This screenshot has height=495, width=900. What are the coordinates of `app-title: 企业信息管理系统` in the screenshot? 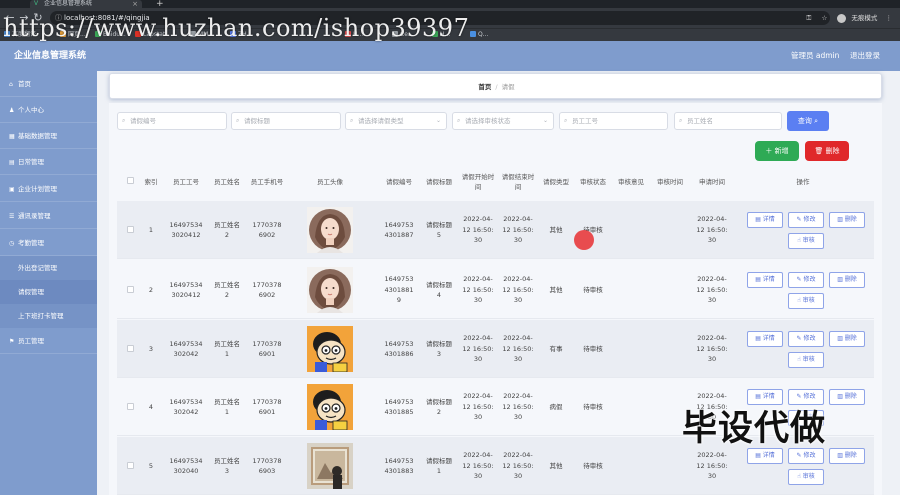 It's located at (50, 56).